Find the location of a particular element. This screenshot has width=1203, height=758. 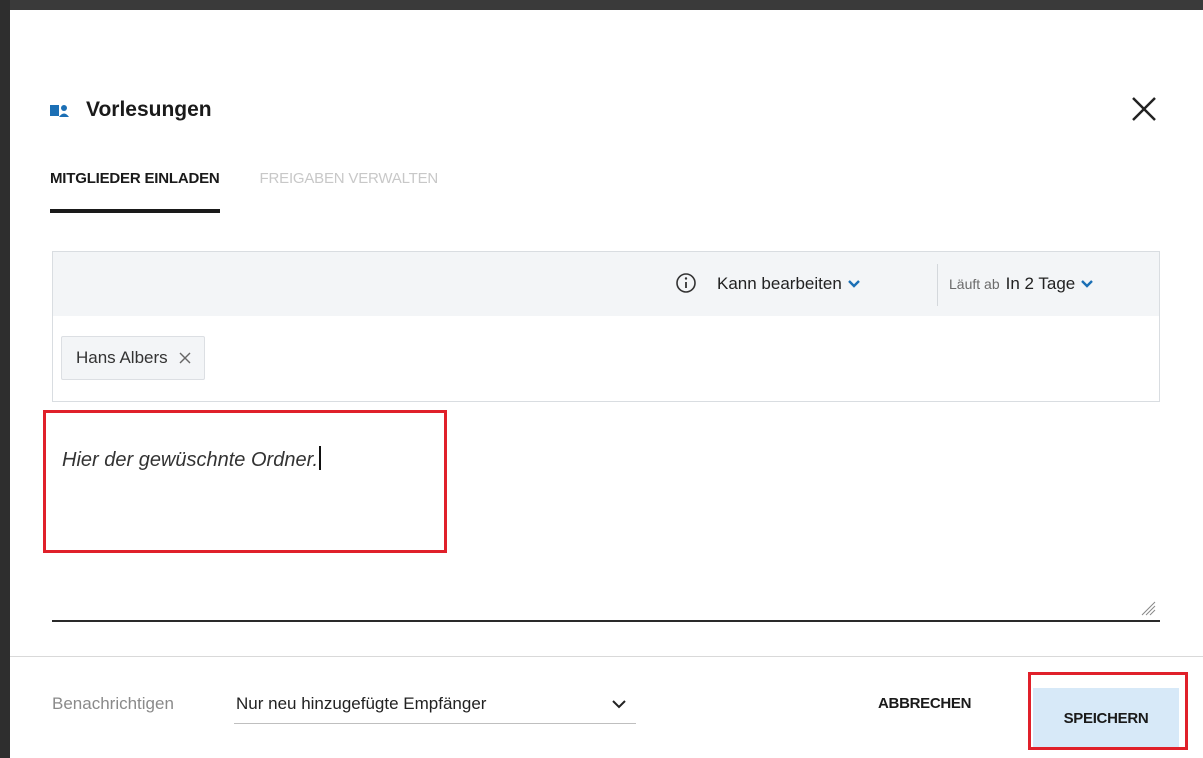

divider is located at coordinates (937, 285).